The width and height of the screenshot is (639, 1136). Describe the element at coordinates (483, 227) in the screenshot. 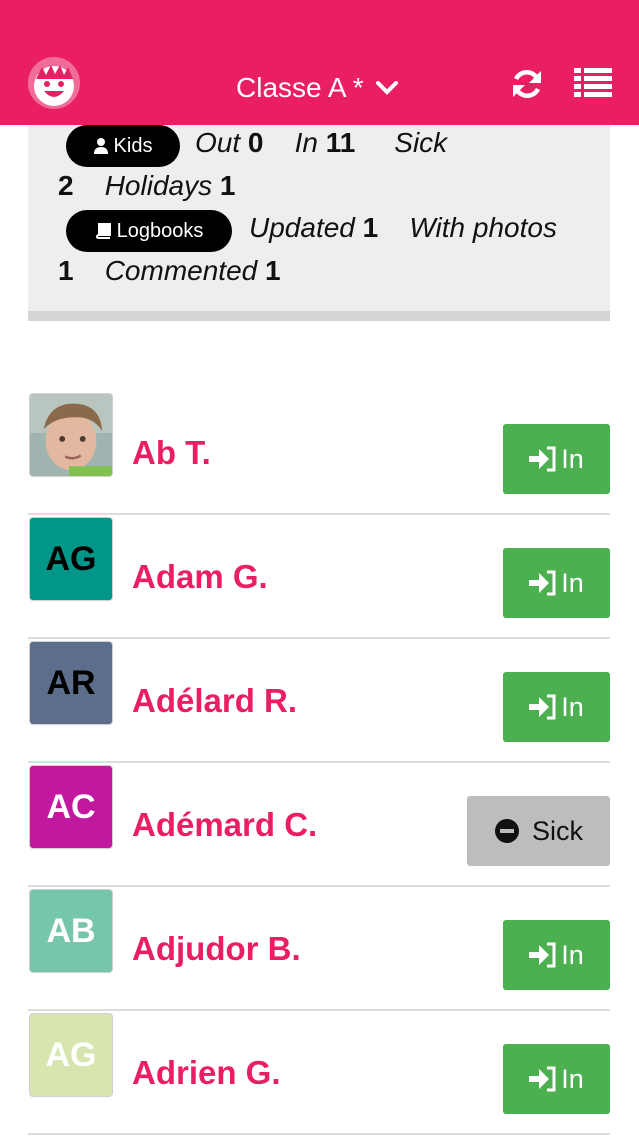

I see `photos-label: With photos` at that location.